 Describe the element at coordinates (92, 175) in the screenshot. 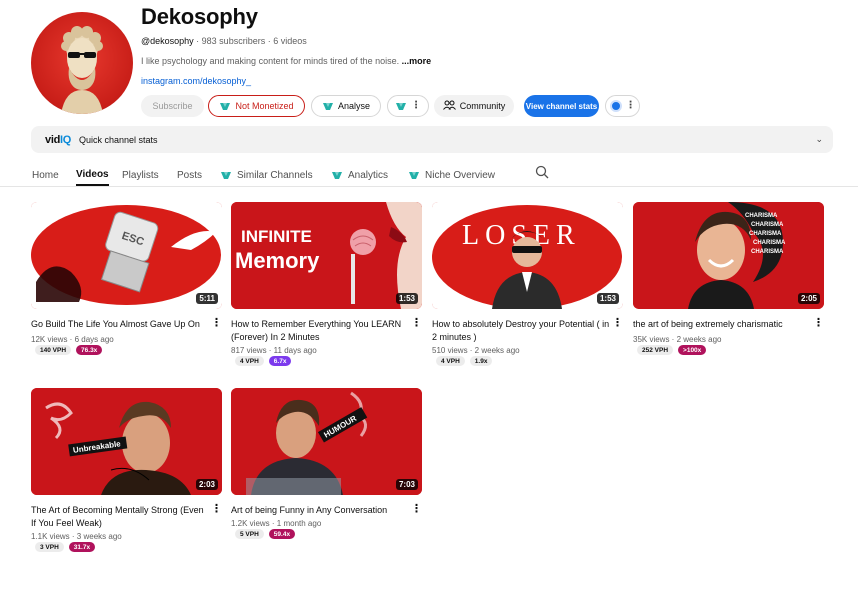

I see `tab-videos: Videos` at that location.